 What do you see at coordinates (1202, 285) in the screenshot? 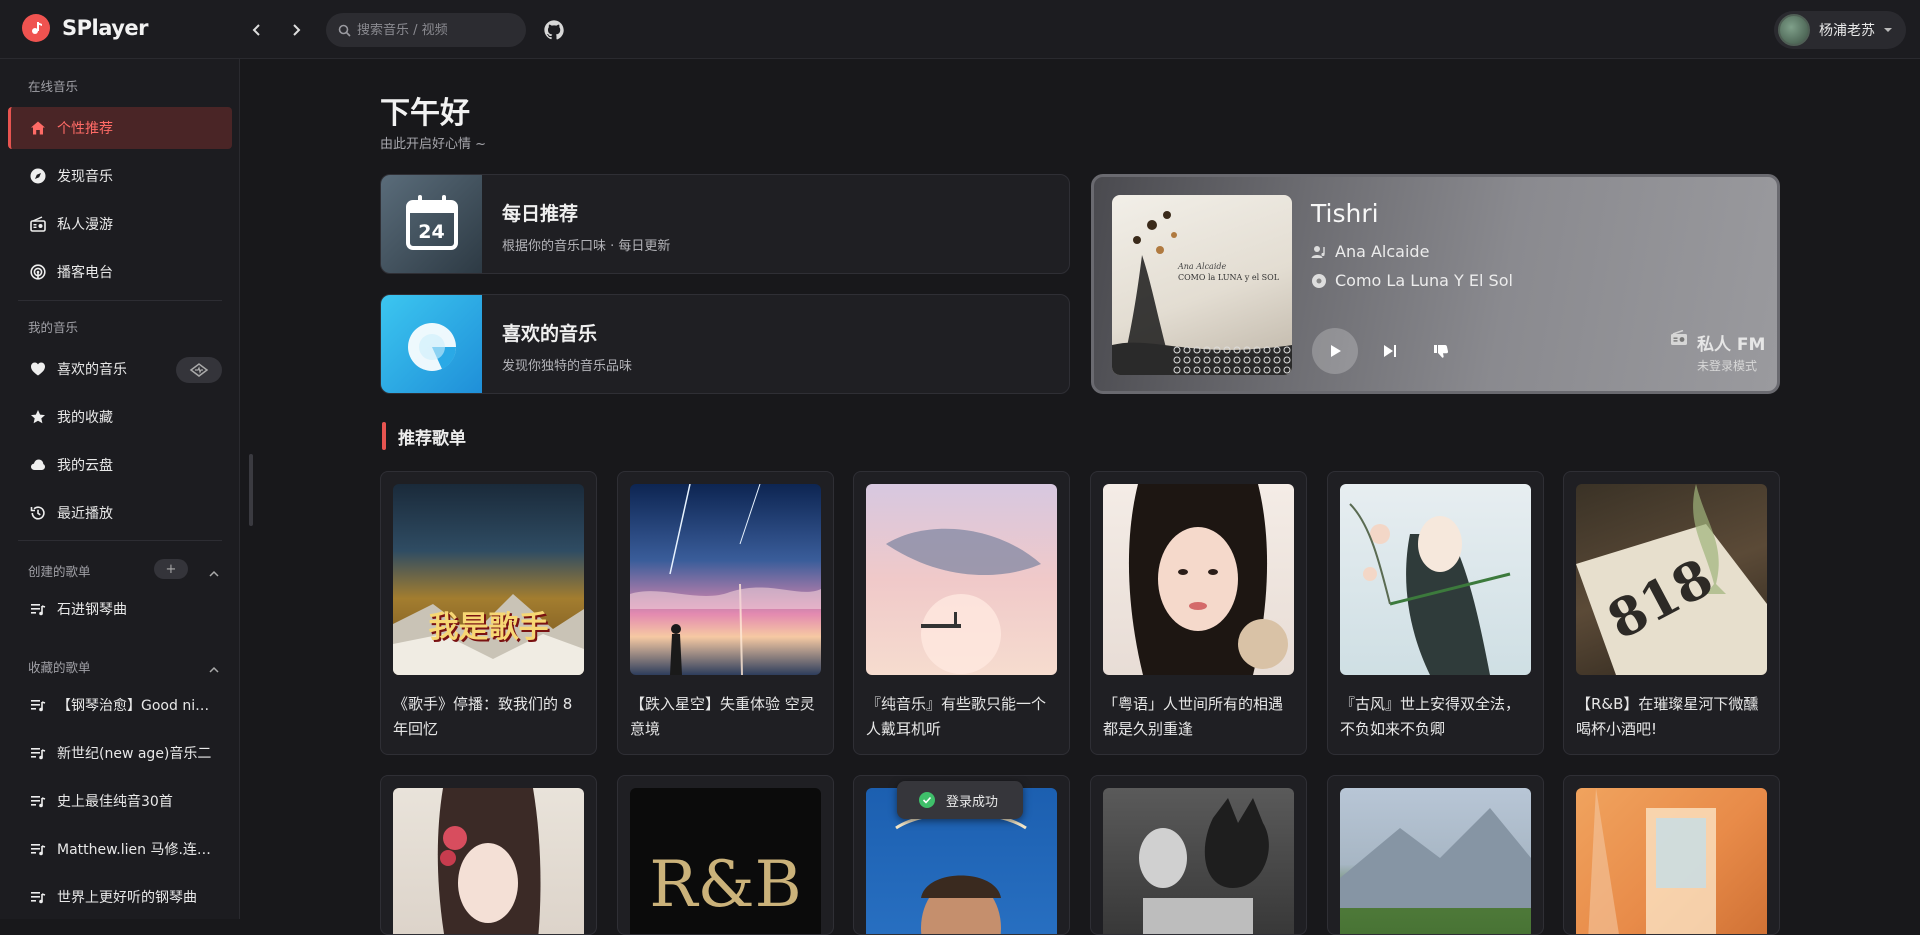
I see `fm-album-cover: Ana Alcaide COMO la LUNA y el SOL` at bounding box center [1202, 285].